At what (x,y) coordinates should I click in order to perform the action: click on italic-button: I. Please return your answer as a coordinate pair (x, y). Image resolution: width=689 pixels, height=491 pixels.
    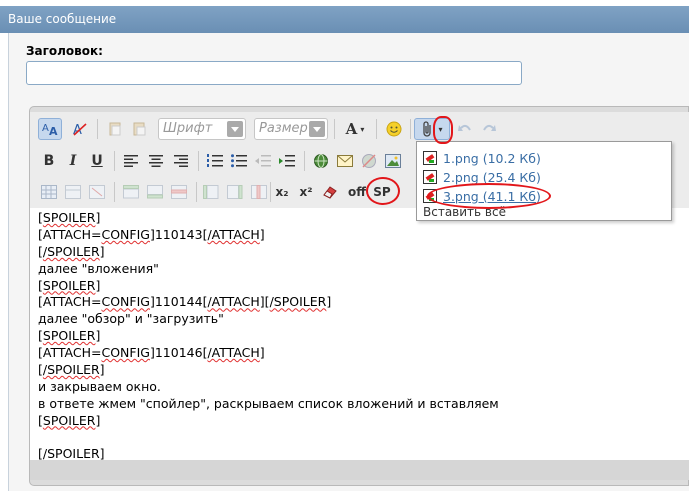
    Looking at the image, I should click on (73, 161).